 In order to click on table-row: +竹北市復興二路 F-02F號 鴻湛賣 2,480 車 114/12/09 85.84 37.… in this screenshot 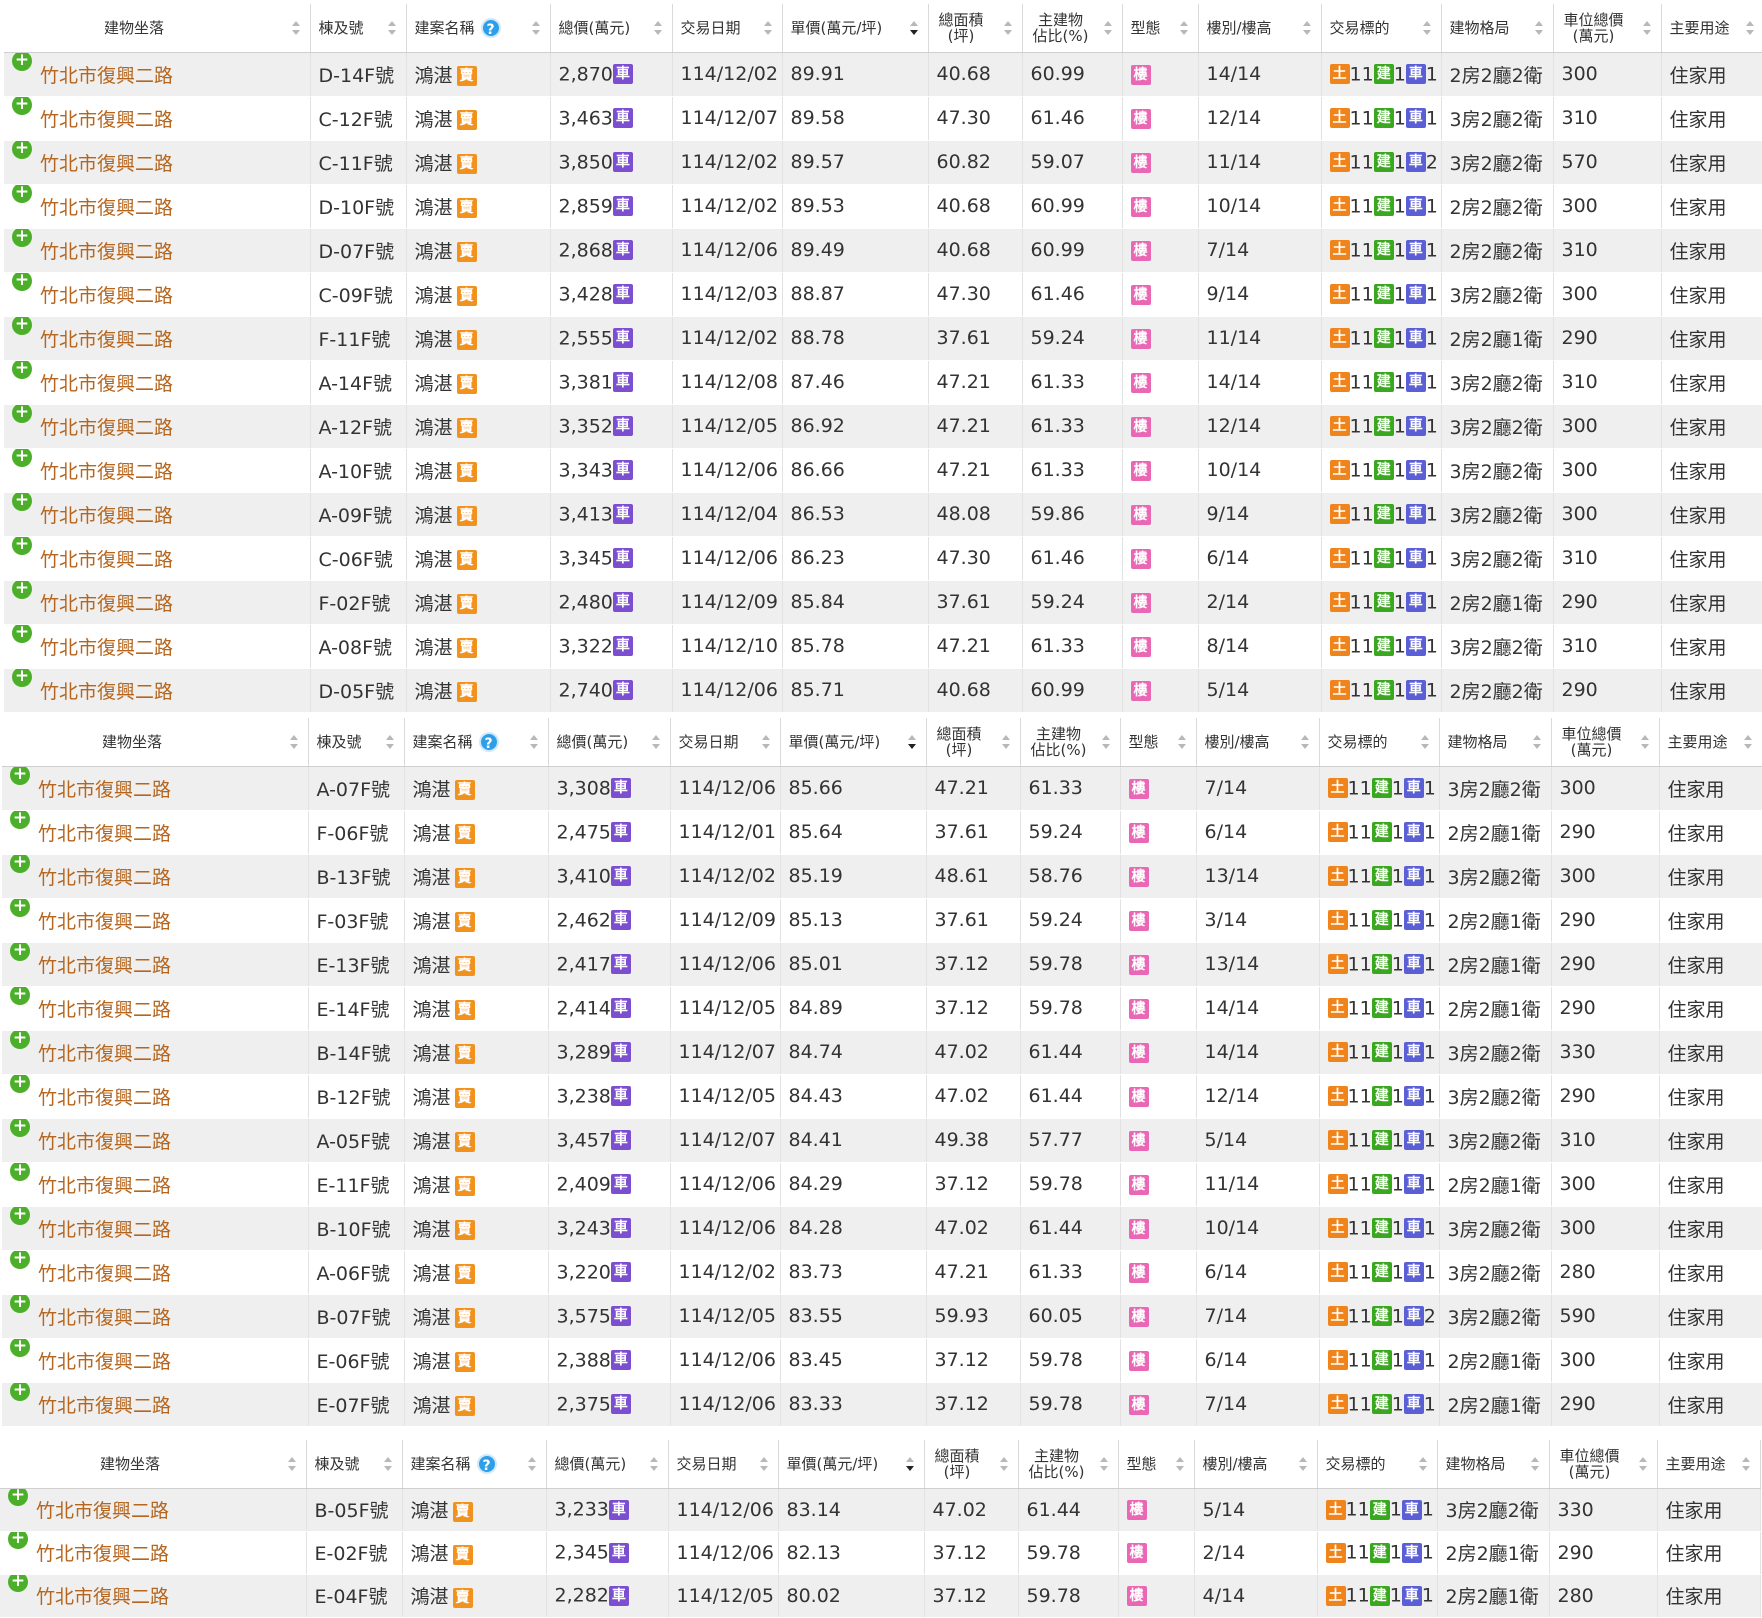, I will do `click(883, 602)`.